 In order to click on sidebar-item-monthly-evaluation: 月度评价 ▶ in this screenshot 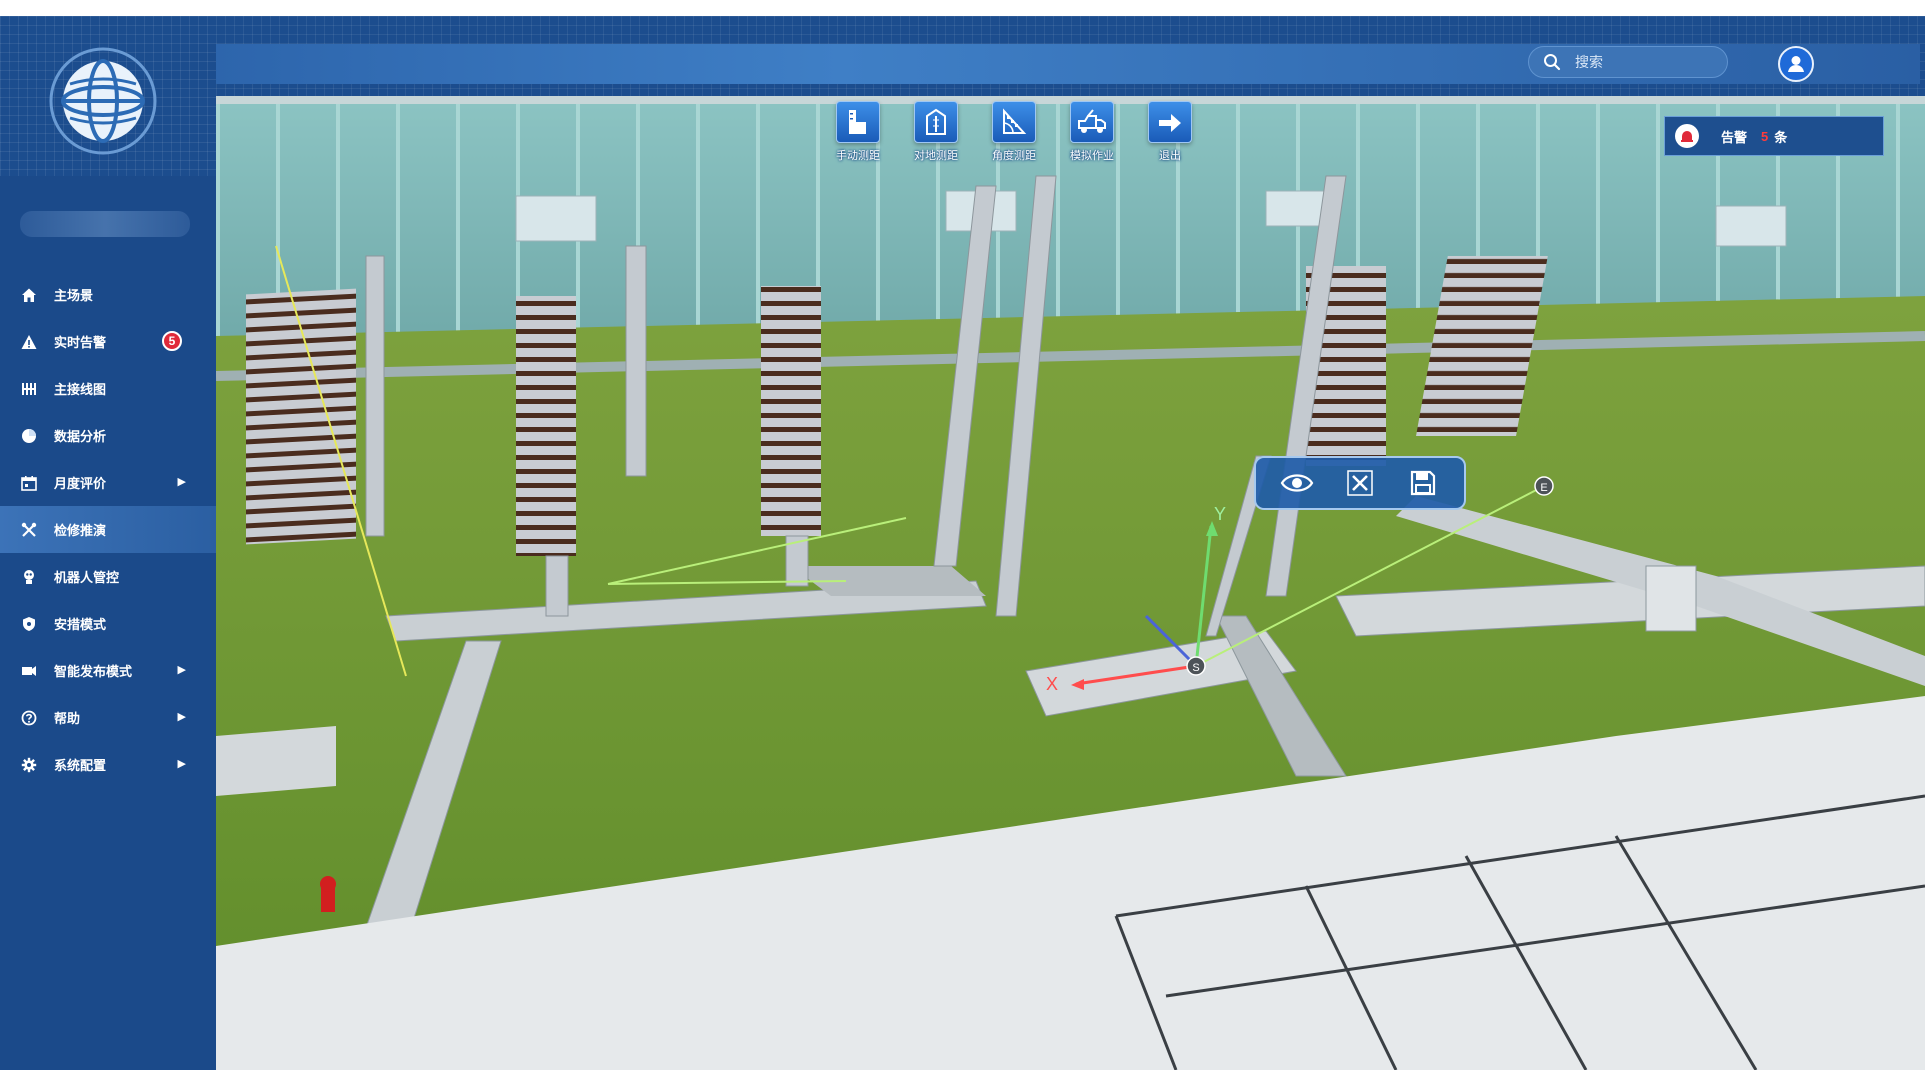, I will do `click(108, 482)`.